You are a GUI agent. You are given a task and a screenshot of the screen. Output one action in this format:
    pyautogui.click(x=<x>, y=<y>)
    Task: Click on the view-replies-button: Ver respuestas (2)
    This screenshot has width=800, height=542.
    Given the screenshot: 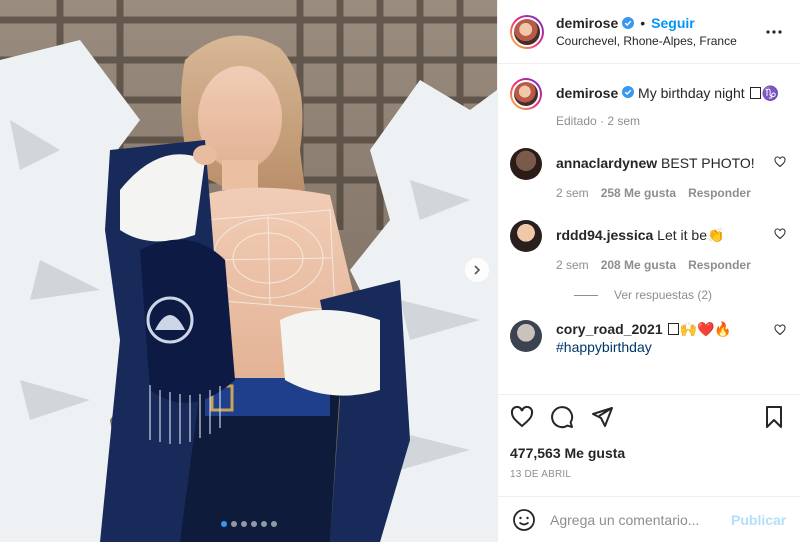 What is the action you would take?
    pyautogui.click(x=680, y=295)
    